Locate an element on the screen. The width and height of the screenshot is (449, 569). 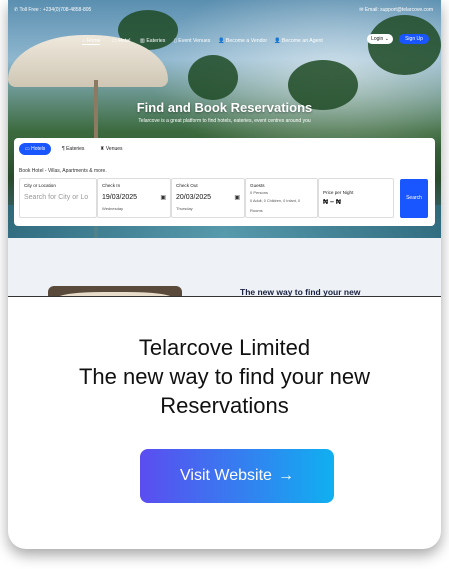
below-hero-section: The new way to find your new is located at coordinates (224, 267).